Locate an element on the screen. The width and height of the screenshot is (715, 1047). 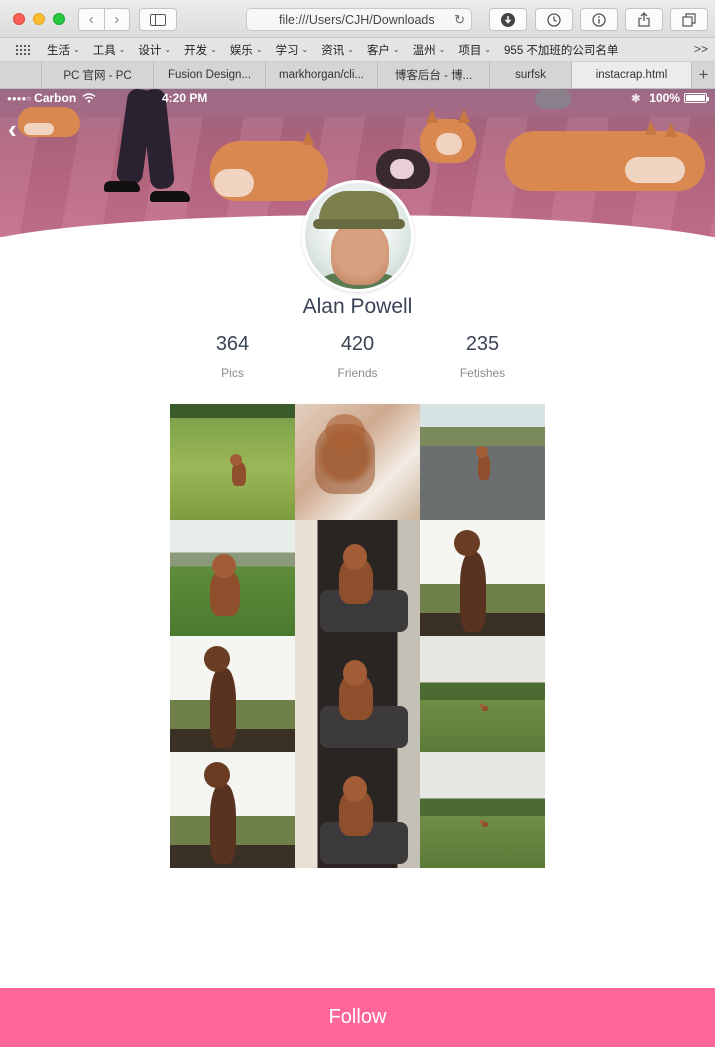
profile-stats: 364 Pics 420 Friends 235 Fetishes is located at coordinates (357, 358).